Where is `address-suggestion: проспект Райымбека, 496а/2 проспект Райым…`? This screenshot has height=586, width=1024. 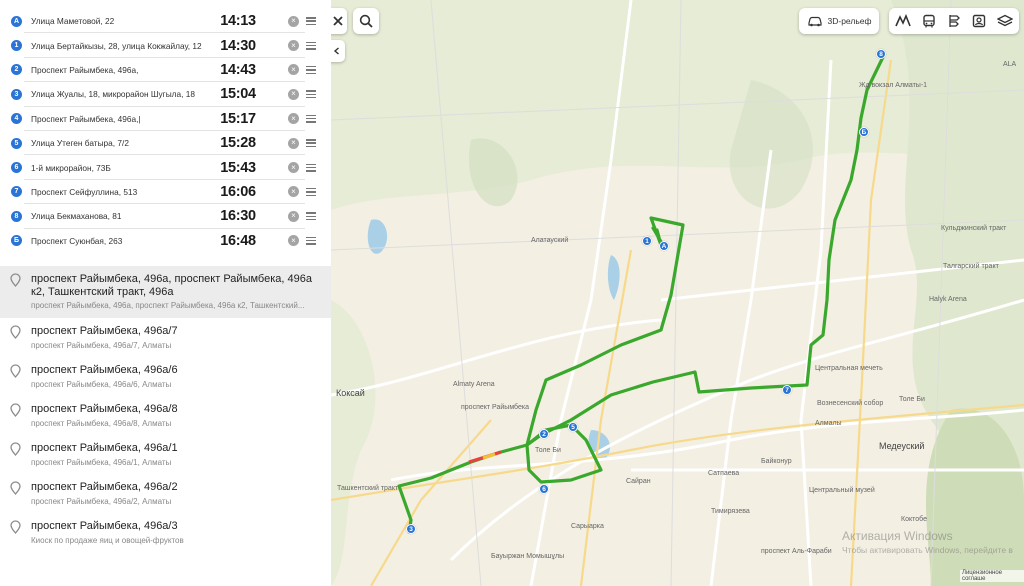 address-suggestion: проспект Райымбека, 496а/2 проспект Райым… is located at coordinates (165, 493).